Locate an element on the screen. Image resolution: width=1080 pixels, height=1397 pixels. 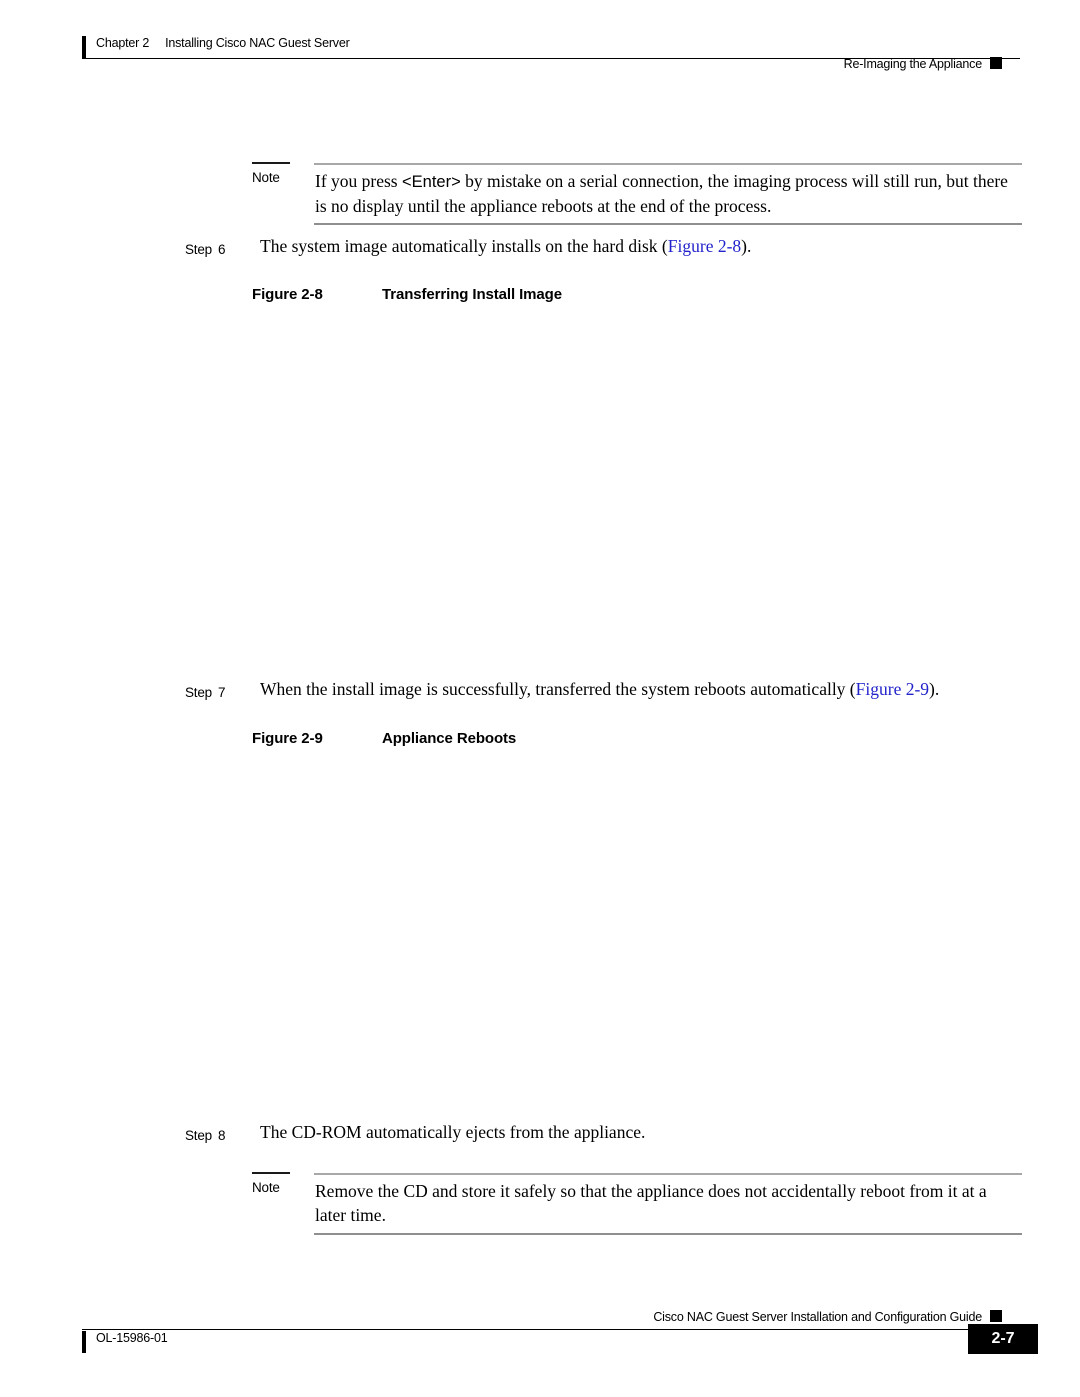
step-8-label: Step 8 is located at coordinates (205, 1135).